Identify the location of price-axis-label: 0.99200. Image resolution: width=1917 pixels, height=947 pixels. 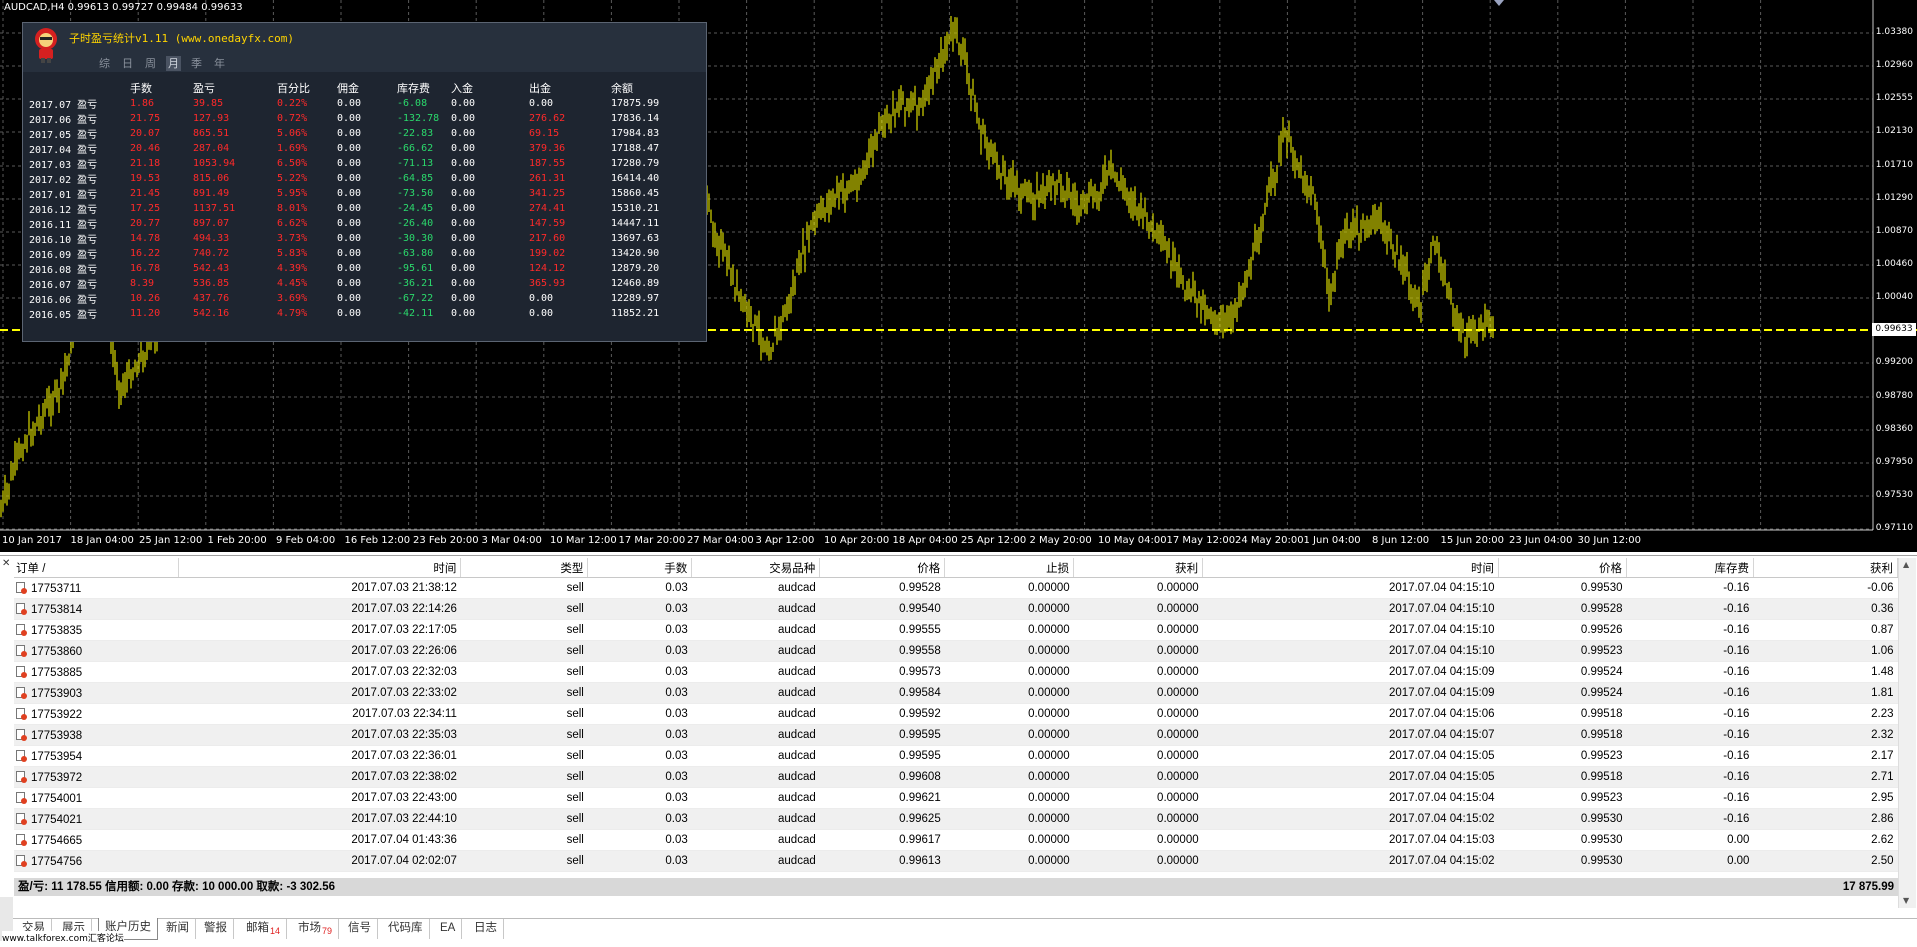
(1894, 362).